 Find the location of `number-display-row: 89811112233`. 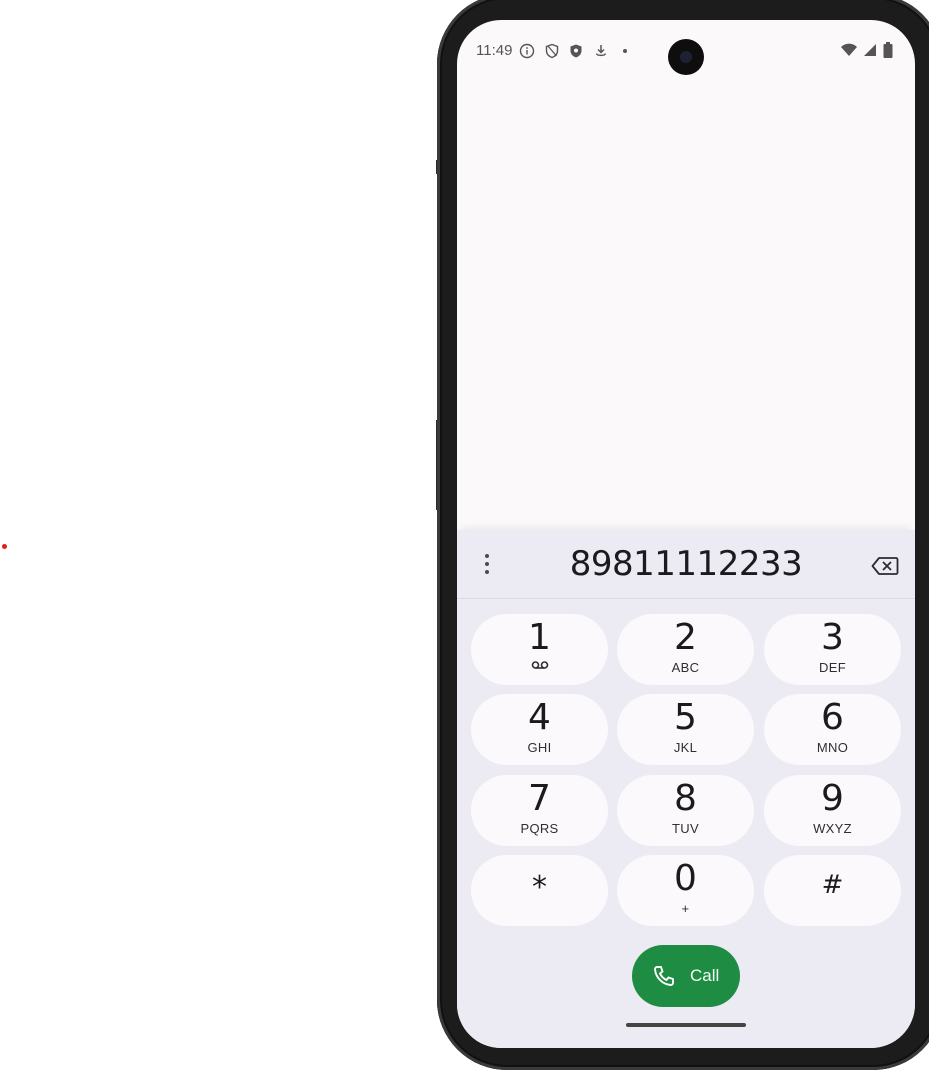

number-display-row: 89811112233 is located at coordinates (686, 564).